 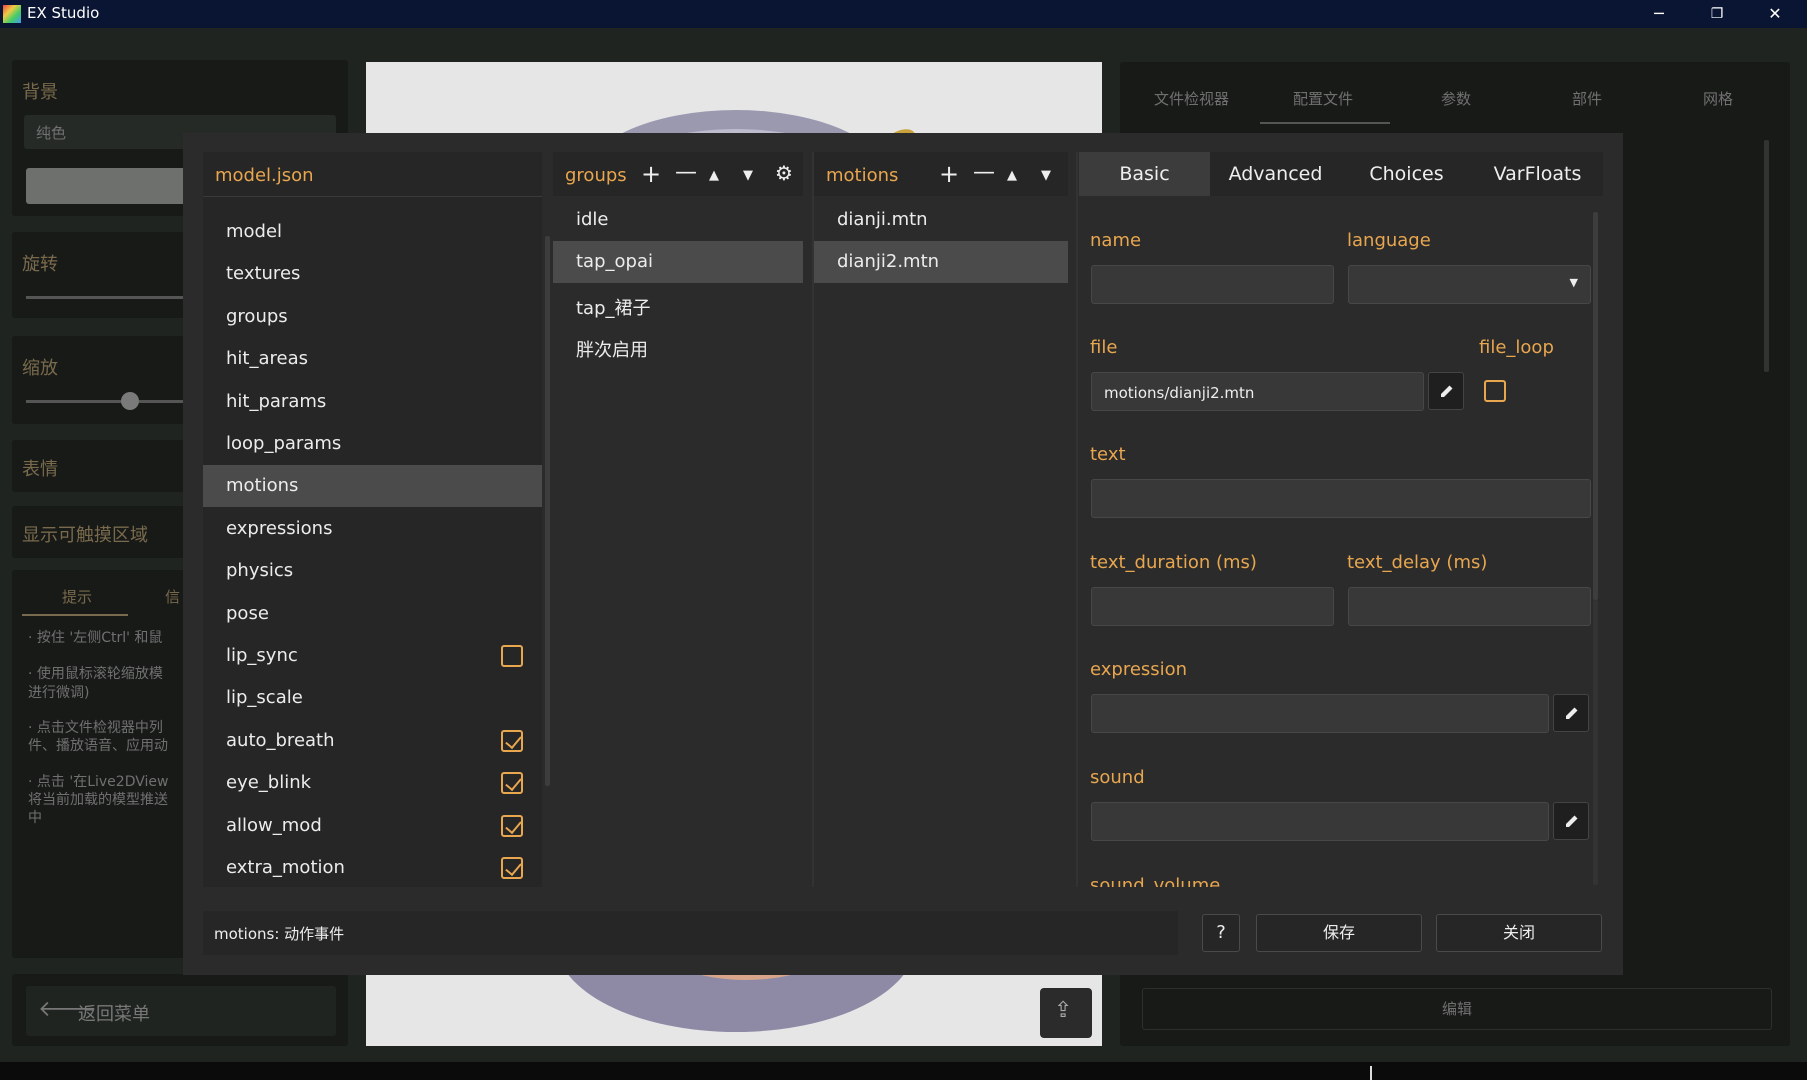 What do you see at coordinates (678, 305) in the screenshot?
I see `group-item: tap_裙子` at bounding box center [678, 305].